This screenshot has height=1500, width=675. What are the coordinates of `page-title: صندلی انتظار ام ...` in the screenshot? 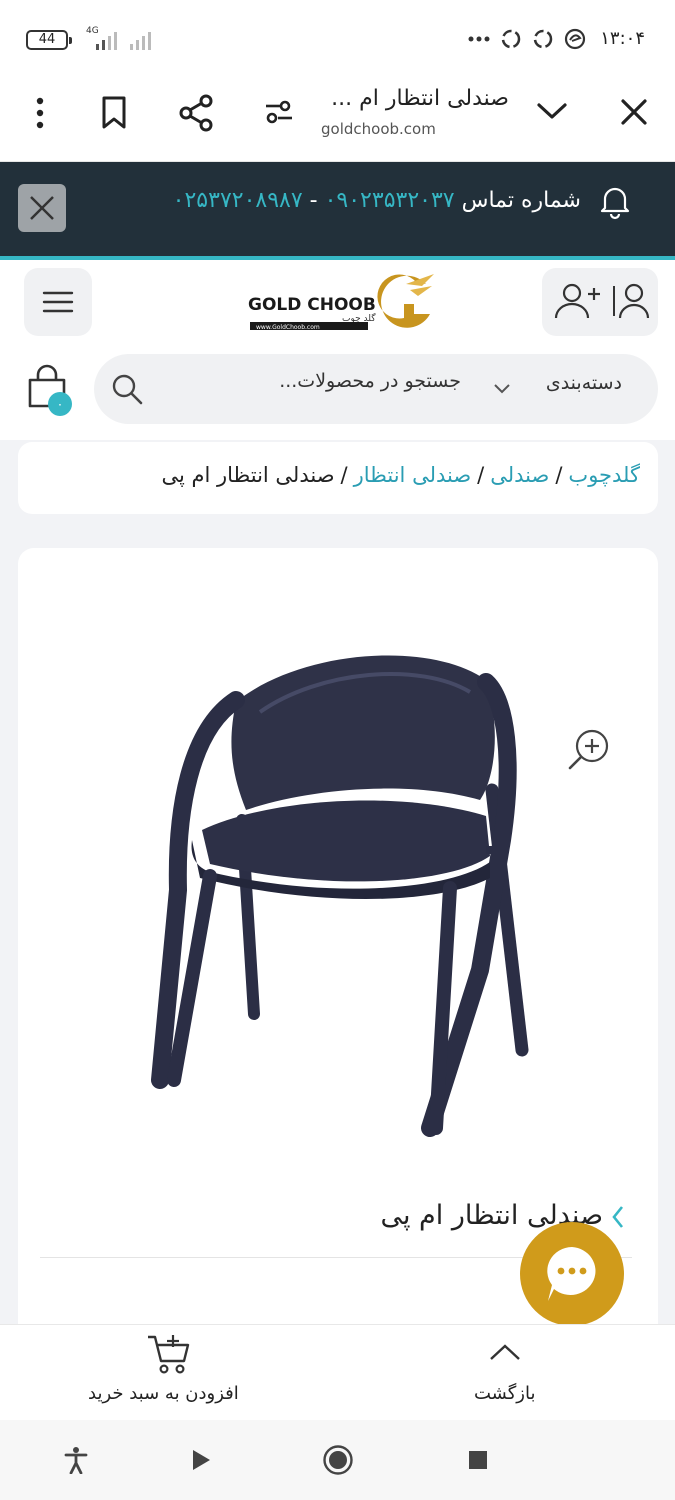 It's located at (420, 98).